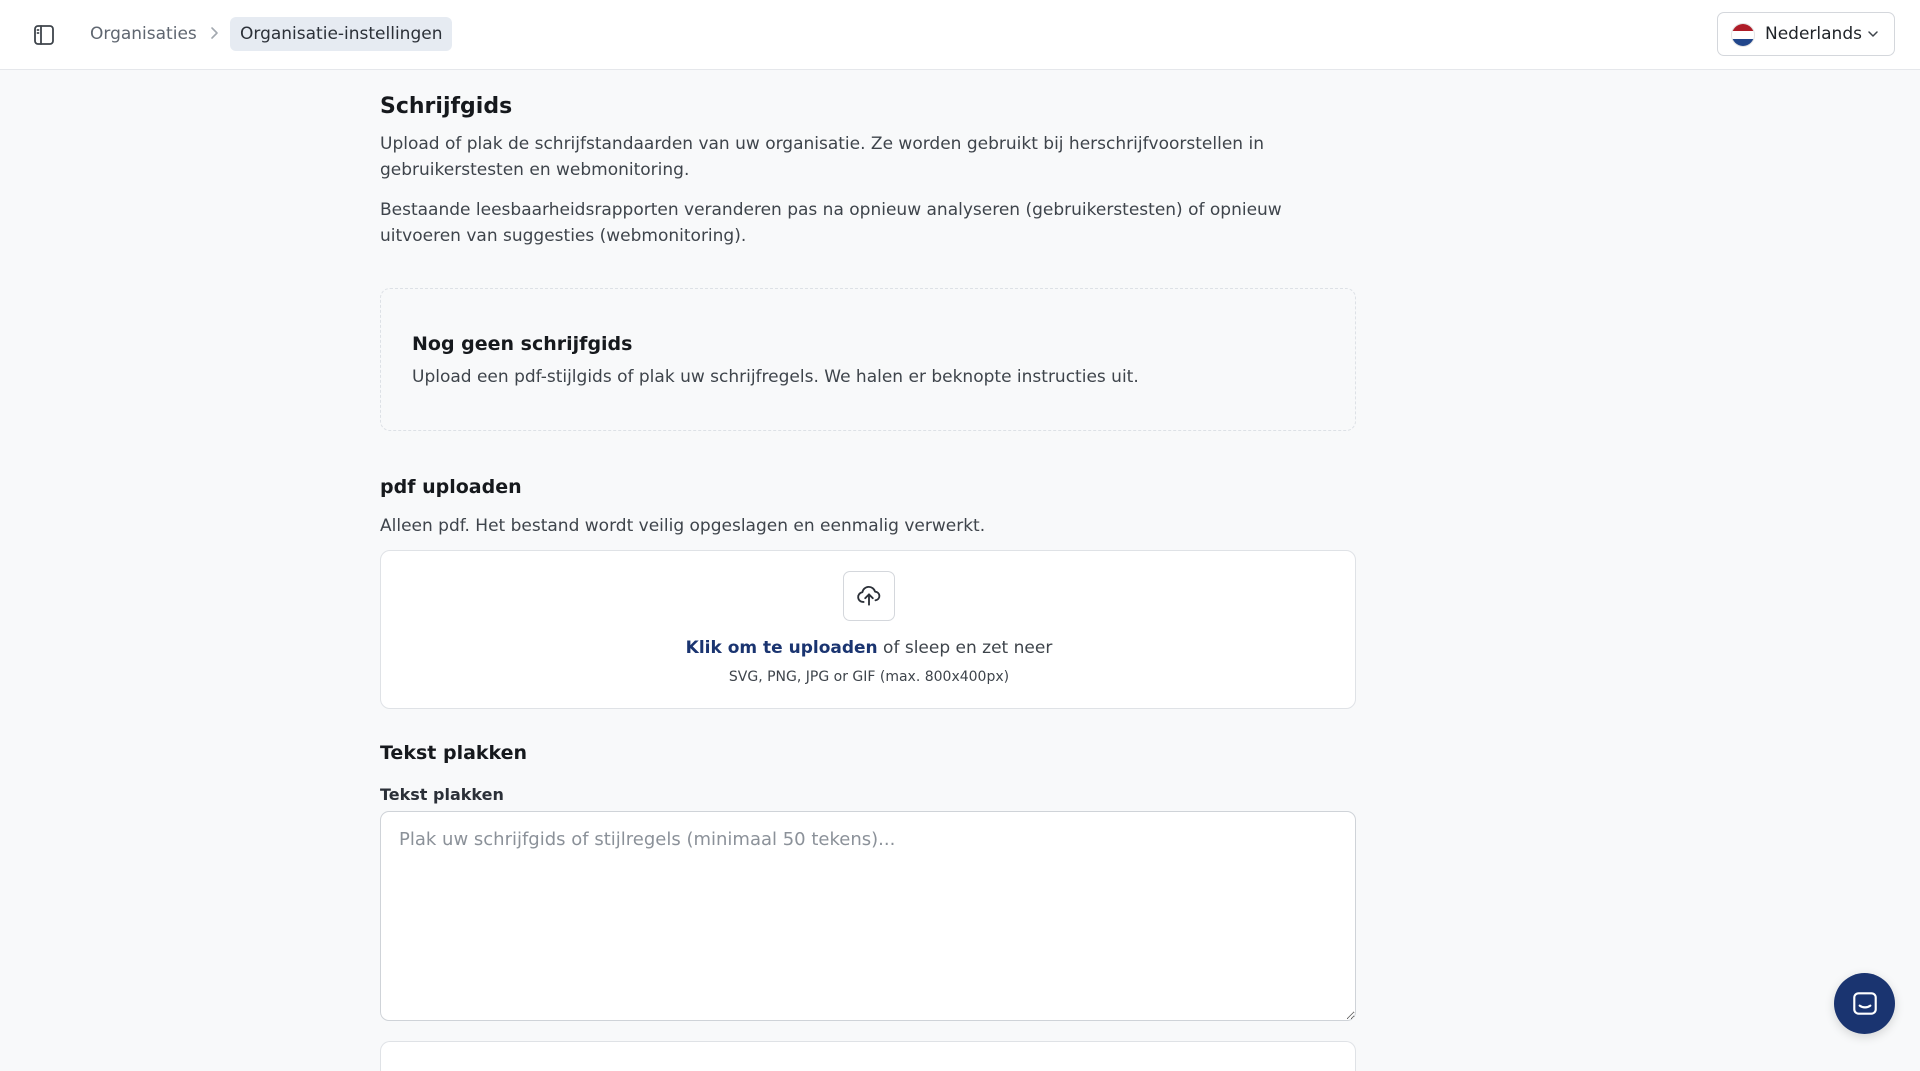  I want to click on breadcrumb-item-current: Organisatie-instellingen, so click(341, 34).